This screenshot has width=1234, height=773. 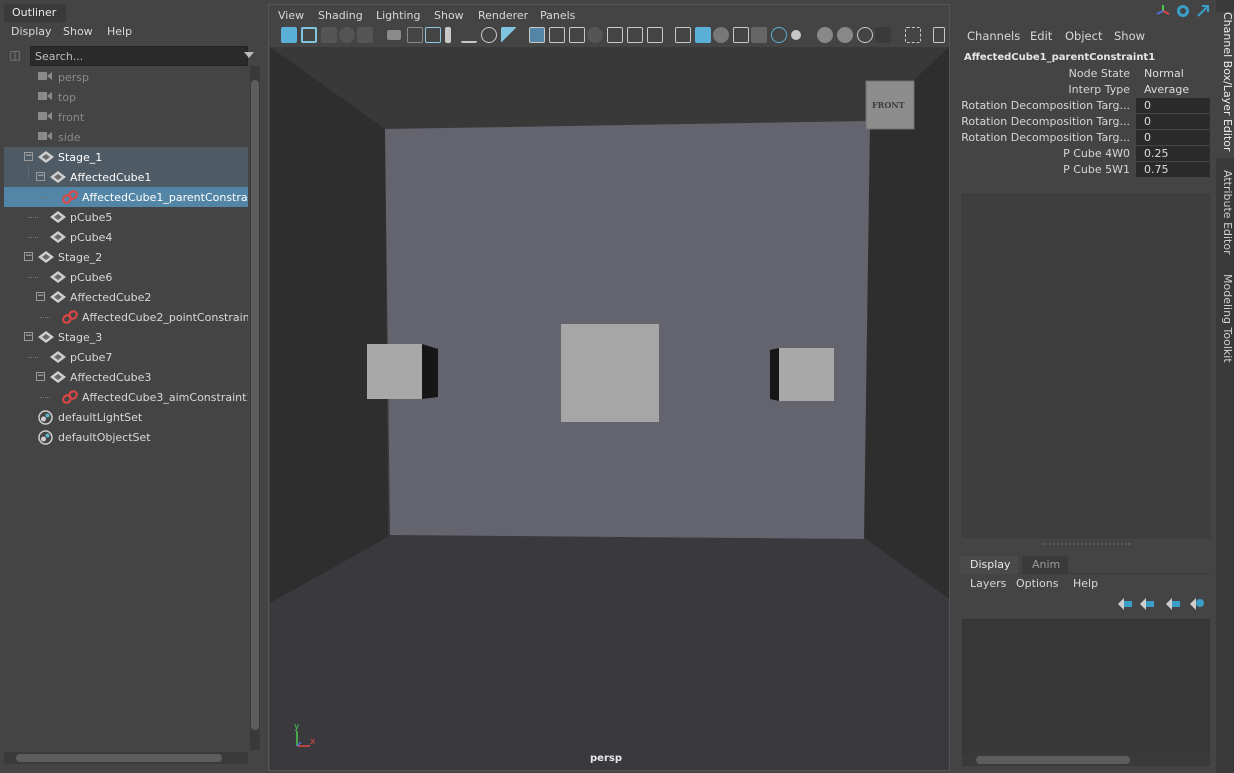 I want to click on attr-row-rotation-decomp-2: Rotation Decomposition Targ... 0, so click(x=1085, y=122).